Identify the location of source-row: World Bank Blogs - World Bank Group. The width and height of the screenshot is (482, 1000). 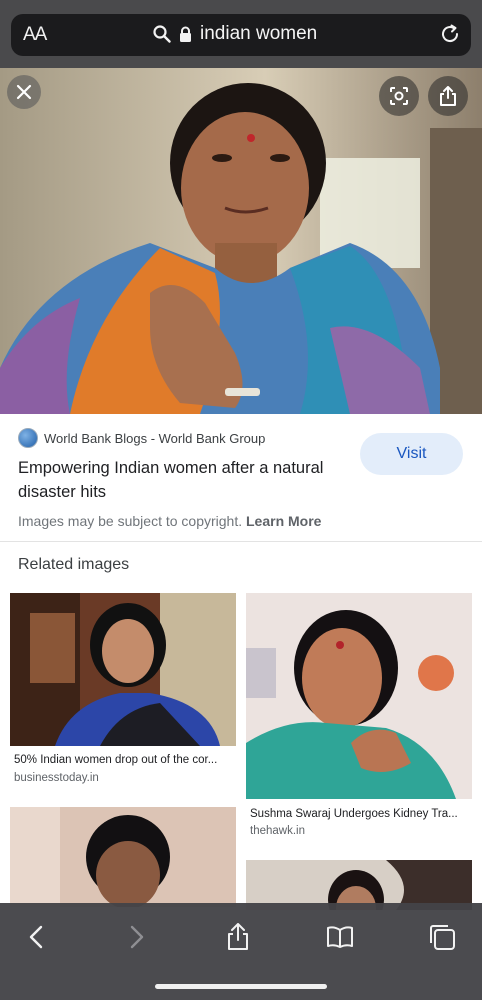
(141, 438).